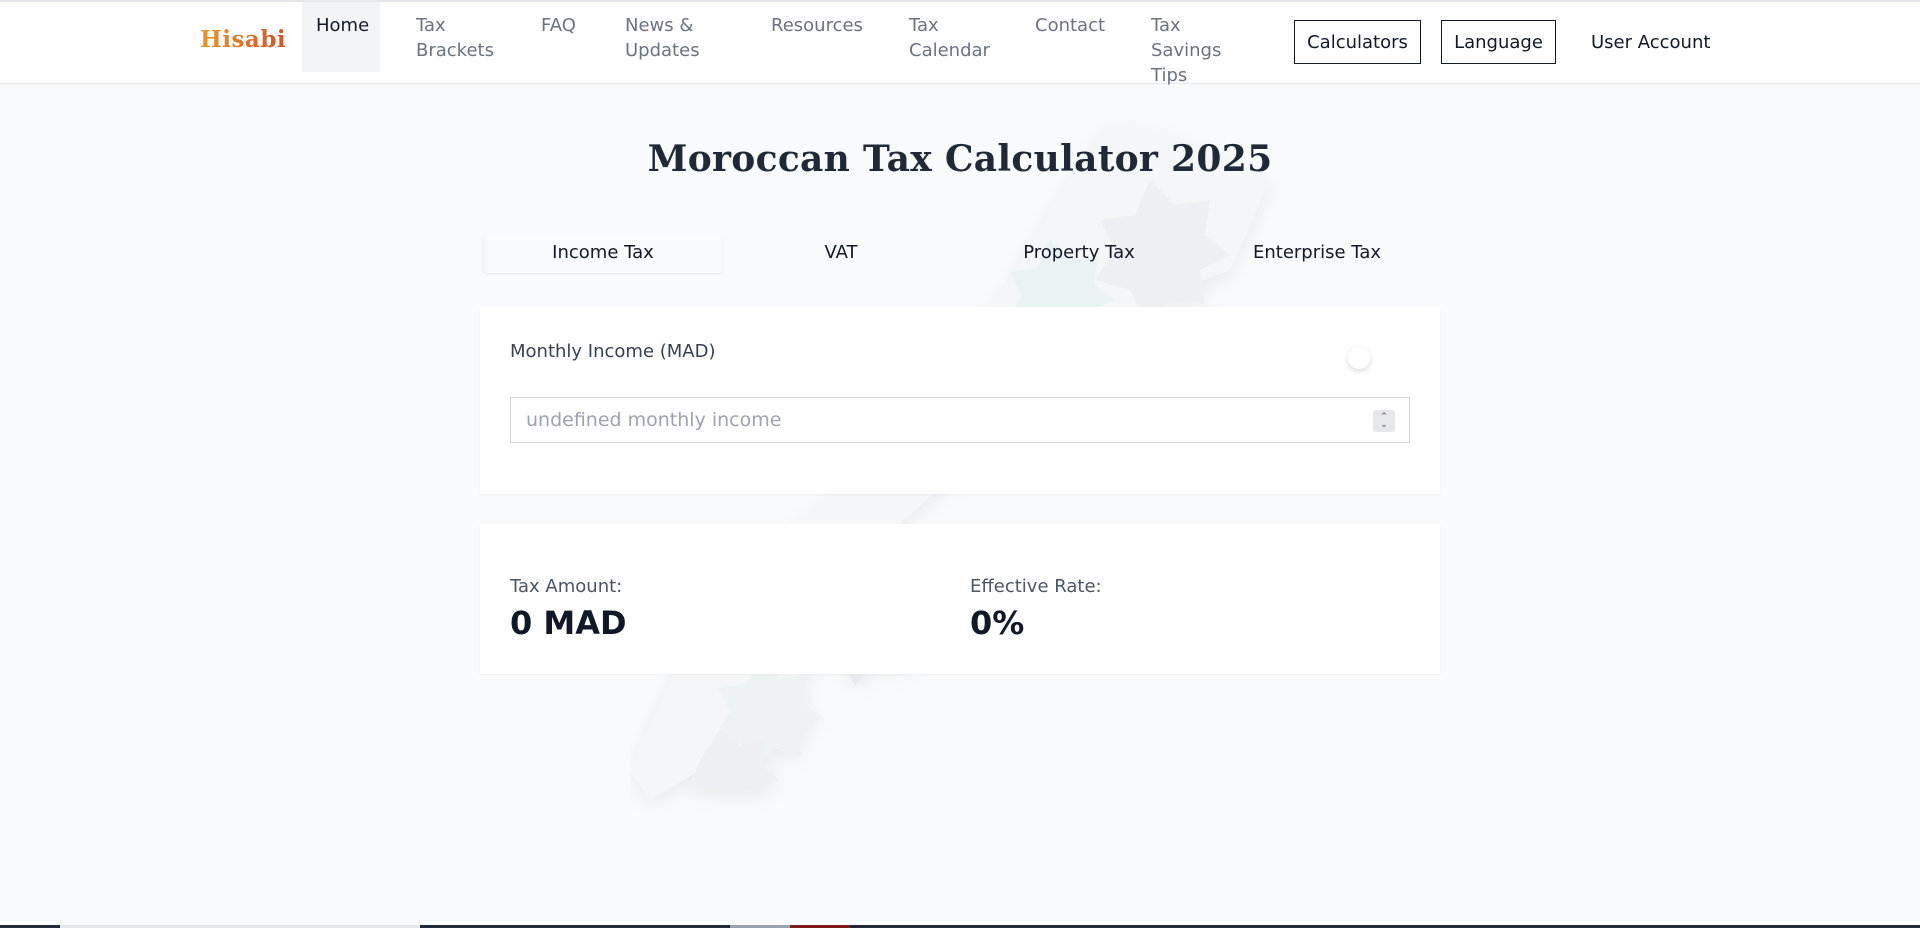 This screenshot has width=1920, height=928. I want to click on calculators-button: Calculators, so click(1357, 42).